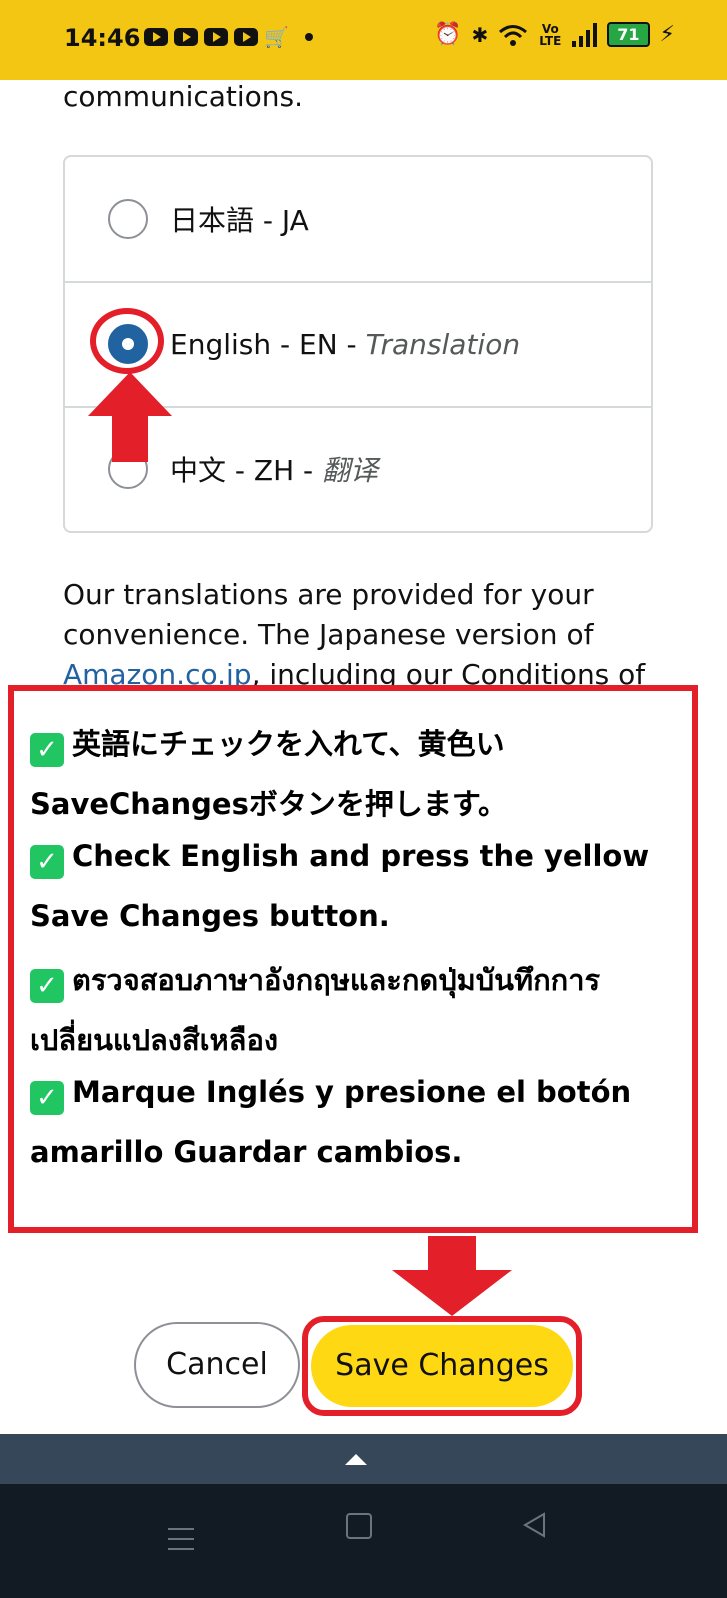 This screenshot has height=1598, width=727. Describe the element at coordinates (267, 744) in the screenshot. I see `instruction-line: ✓ 英語にチェックを入れて、黄色い` at that location.